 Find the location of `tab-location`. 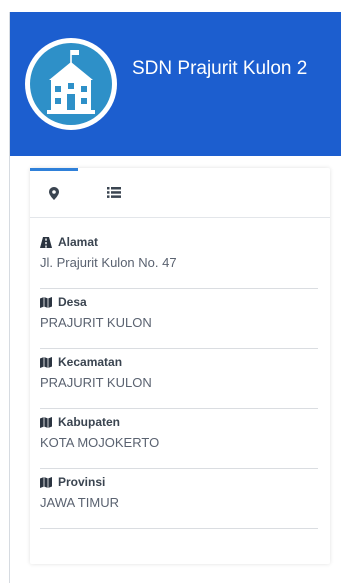

tab-location is located at coordinates (54, 192).